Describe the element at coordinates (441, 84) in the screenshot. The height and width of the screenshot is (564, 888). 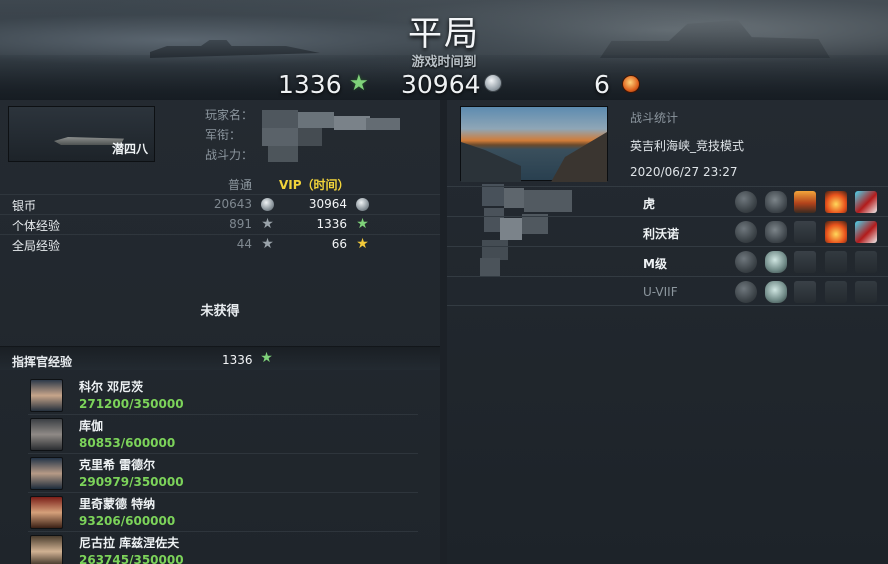
I see `silver-reward-value: 30964` at that location.